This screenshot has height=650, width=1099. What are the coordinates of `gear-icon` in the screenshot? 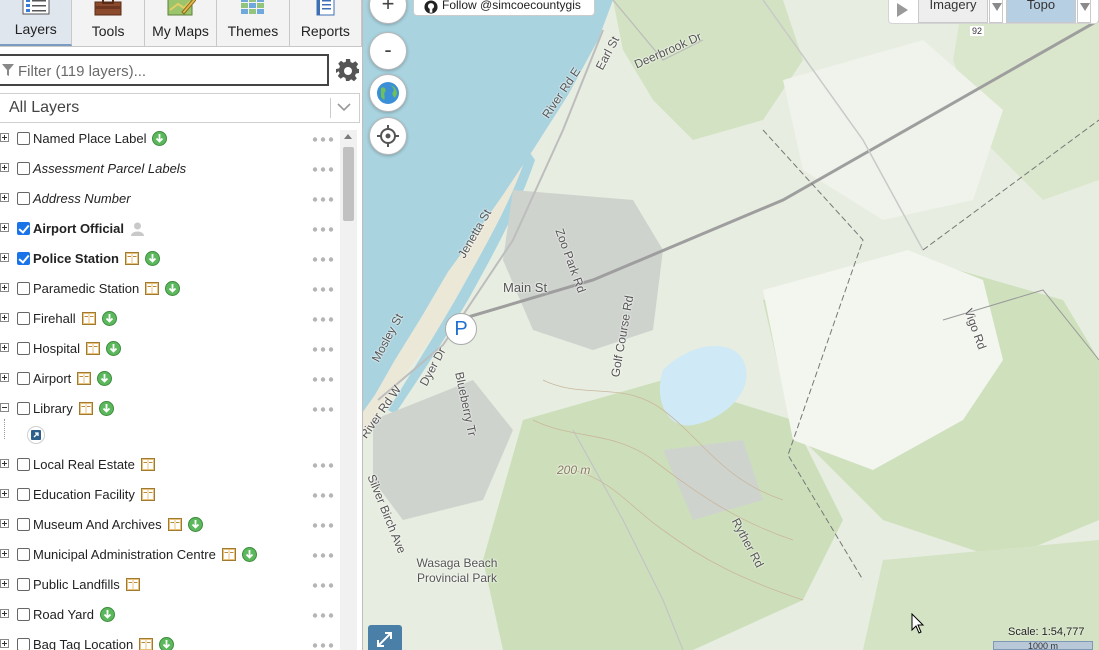 It's located at (348, 70).